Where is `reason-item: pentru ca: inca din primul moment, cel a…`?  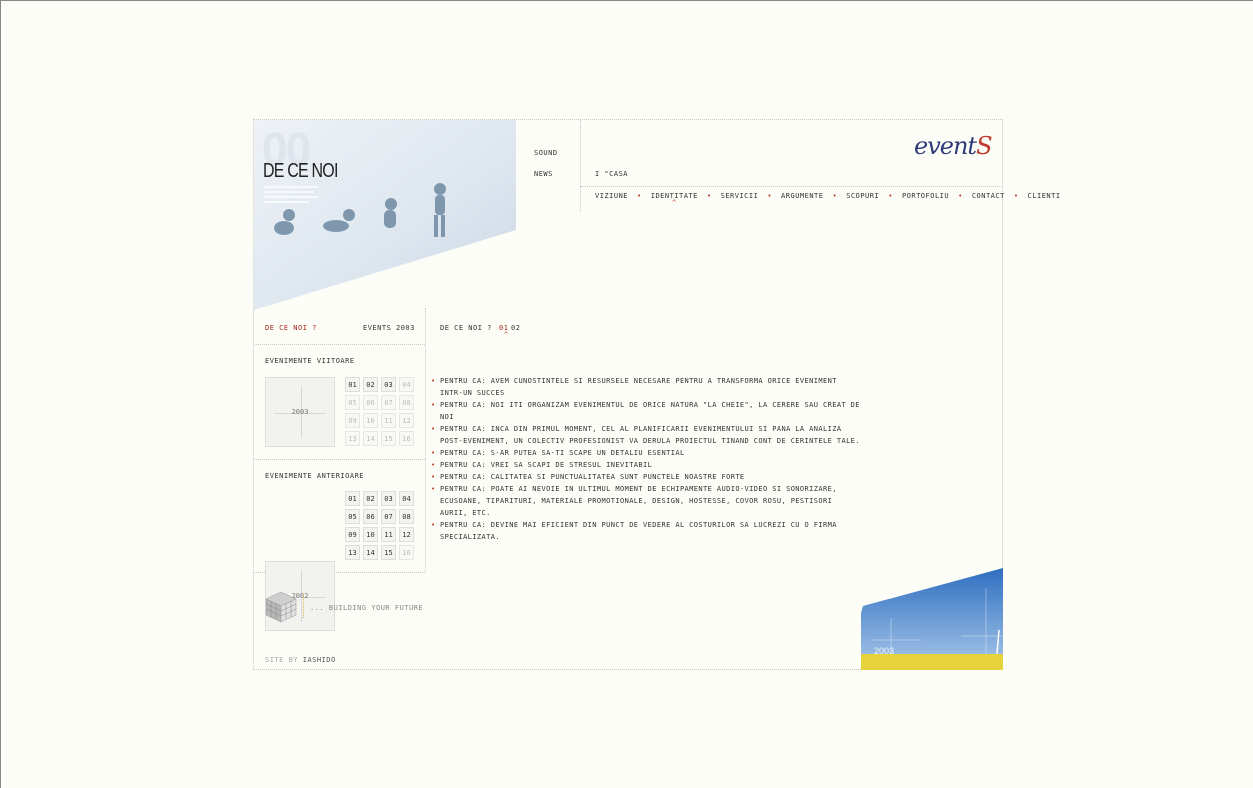 reason-item: pentru ca: inca din primul moment, cel a… is located at coordinates (646, 435).